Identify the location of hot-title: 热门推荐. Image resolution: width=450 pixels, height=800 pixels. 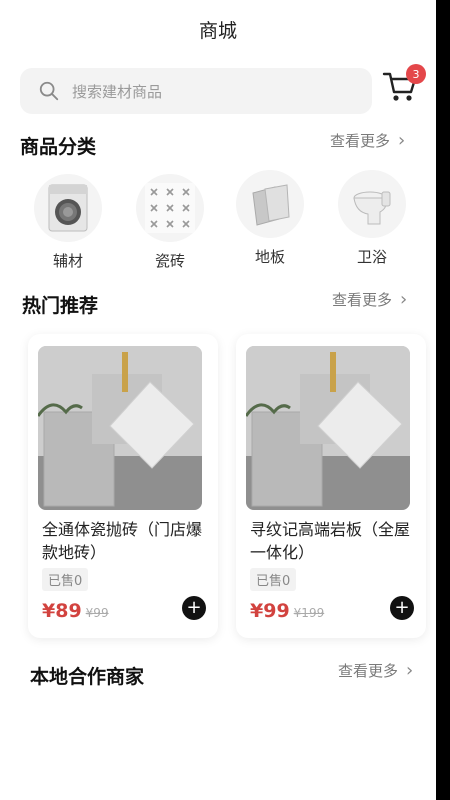
(60, 306).